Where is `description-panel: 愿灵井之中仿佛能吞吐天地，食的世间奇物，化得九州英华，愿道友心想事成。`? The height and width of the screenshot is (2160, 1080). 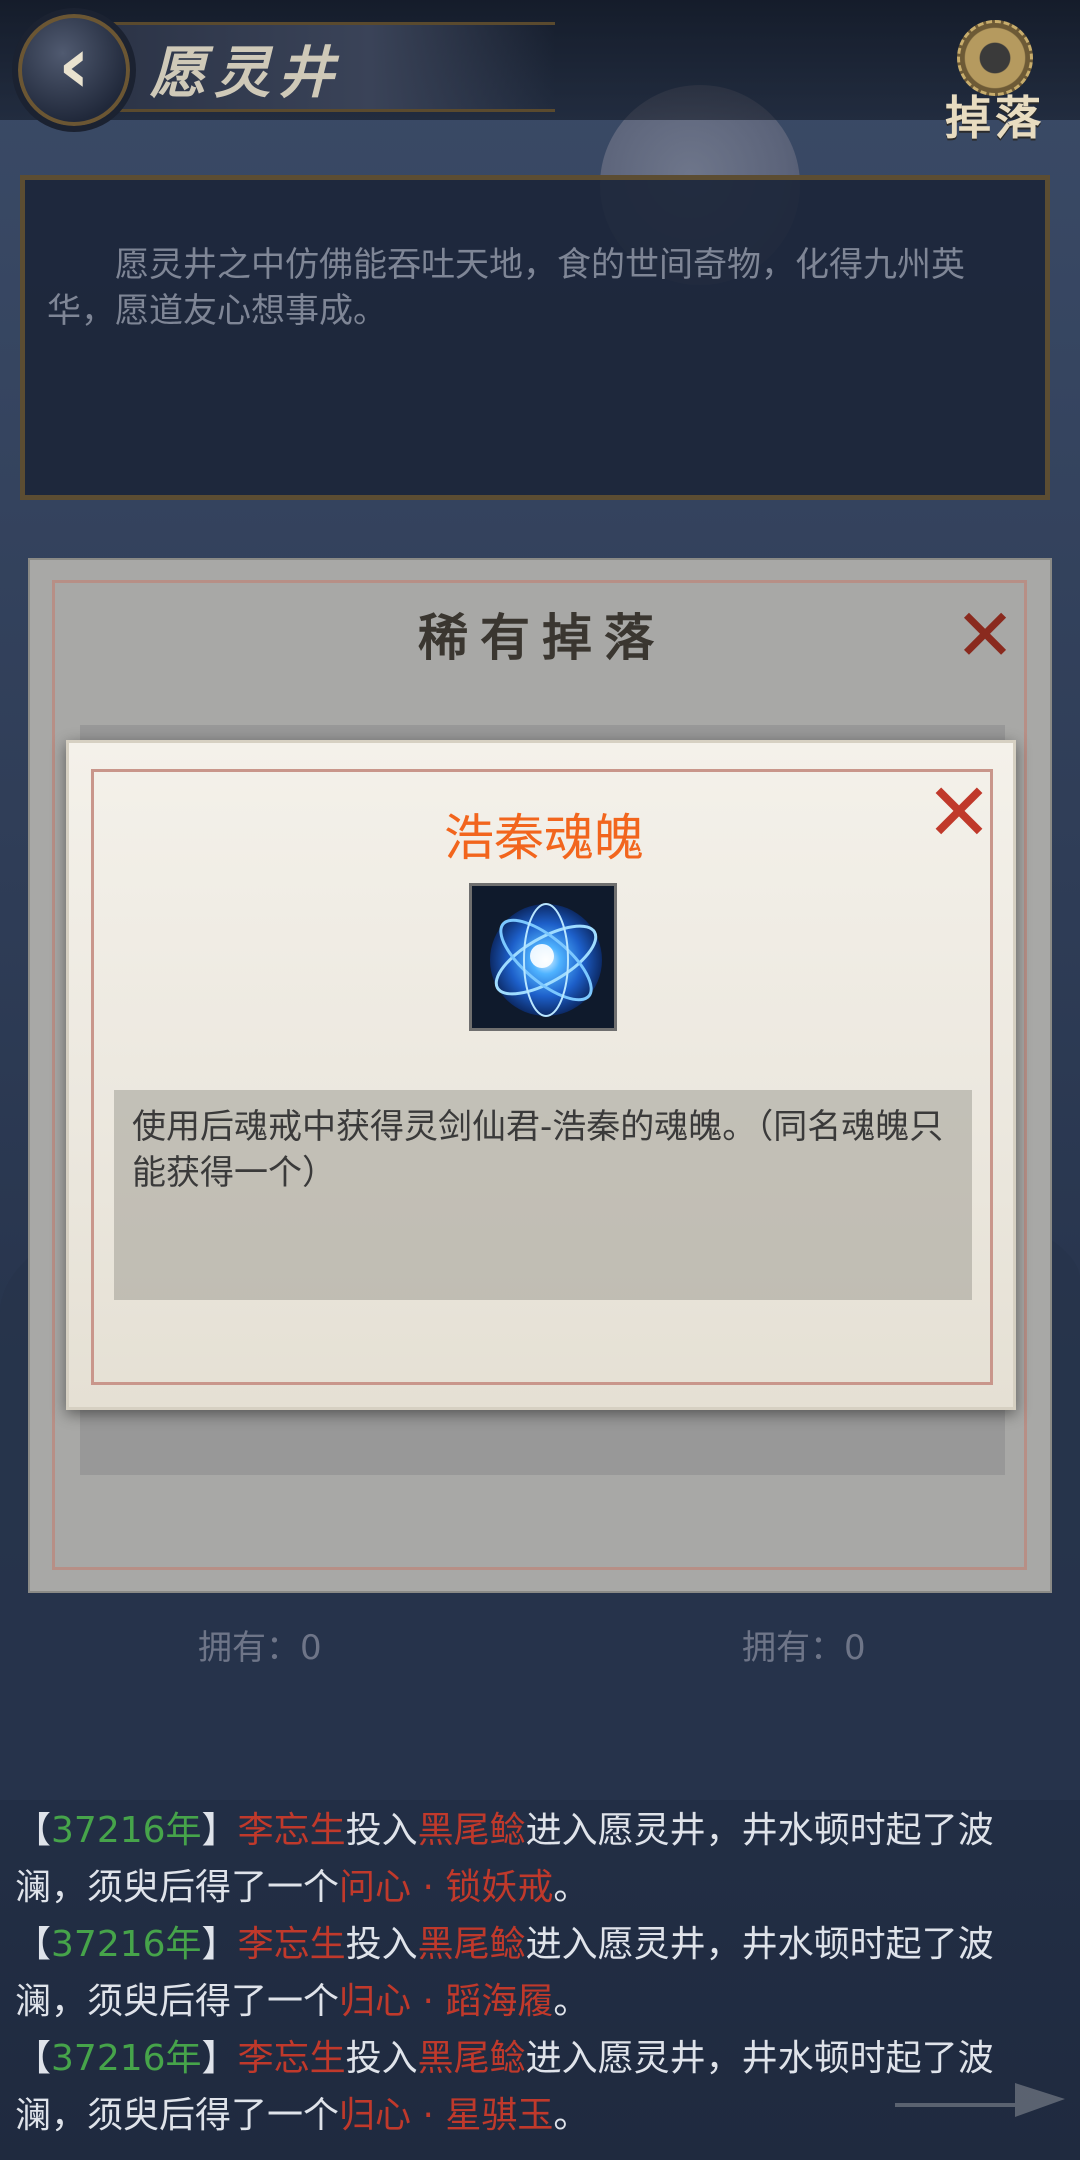 description-panel: 愿灵井之中仿佛能吞吐天地，食的世间奇物，化得九州英华，愿道友心想事成。 is located at coordinates (535, 337).